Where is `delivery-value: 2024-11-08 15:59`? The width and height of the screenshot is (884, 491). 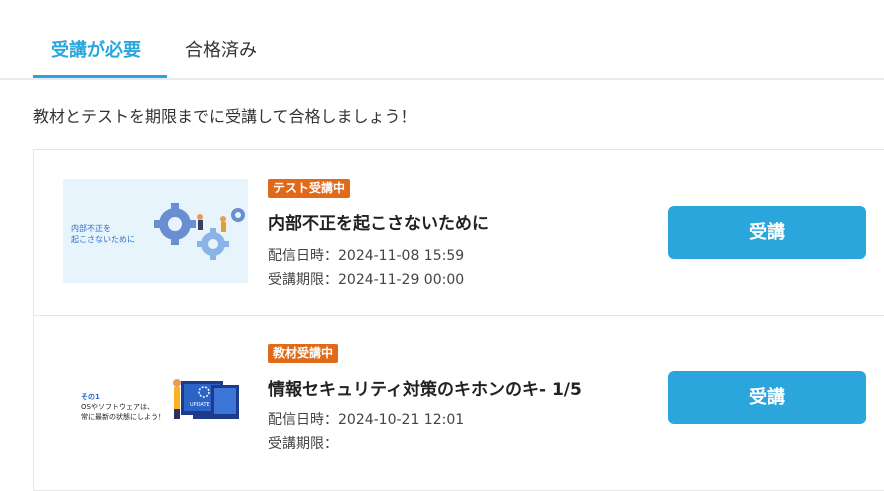
delivery-value: 2024-11-08 15:59 is located at coordinates (401, 256).